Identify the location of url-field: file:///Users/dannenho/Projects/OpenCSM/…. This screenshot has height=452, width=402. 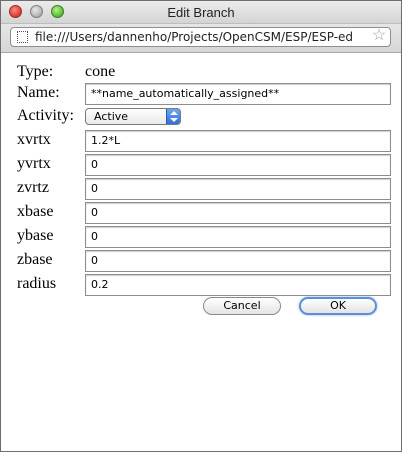
(200, 37).